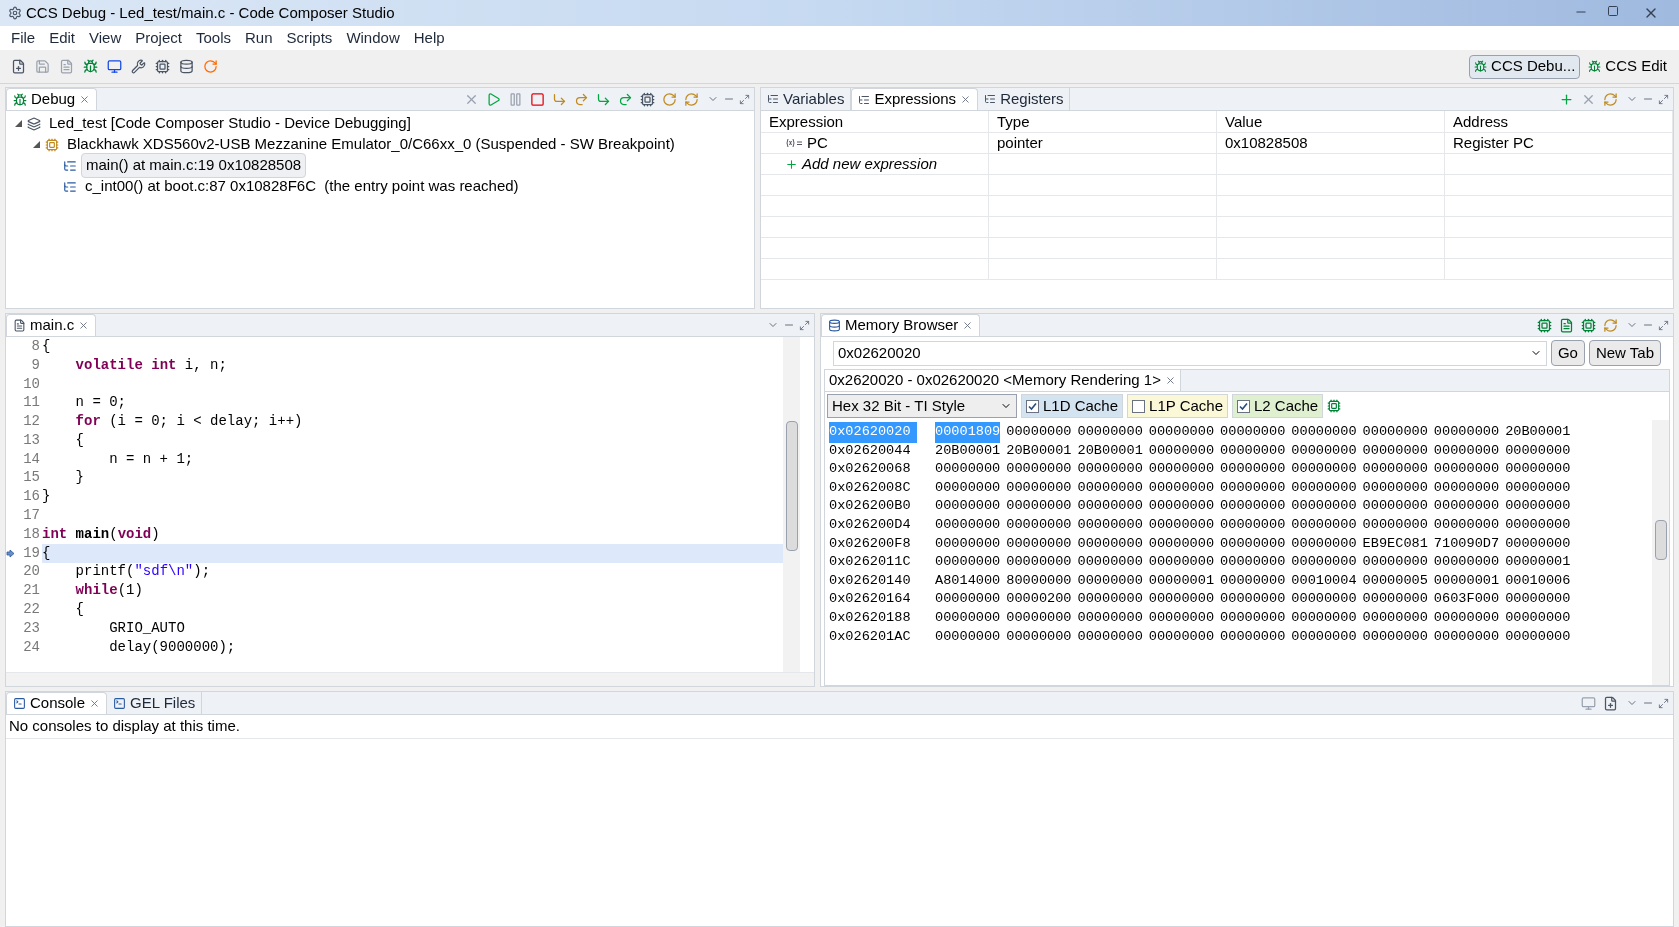 The width and height of the screenshot is (1679, 927). I want to click on format-dropdown: Hex 32 Bit - TI Style, so click(922, 406).